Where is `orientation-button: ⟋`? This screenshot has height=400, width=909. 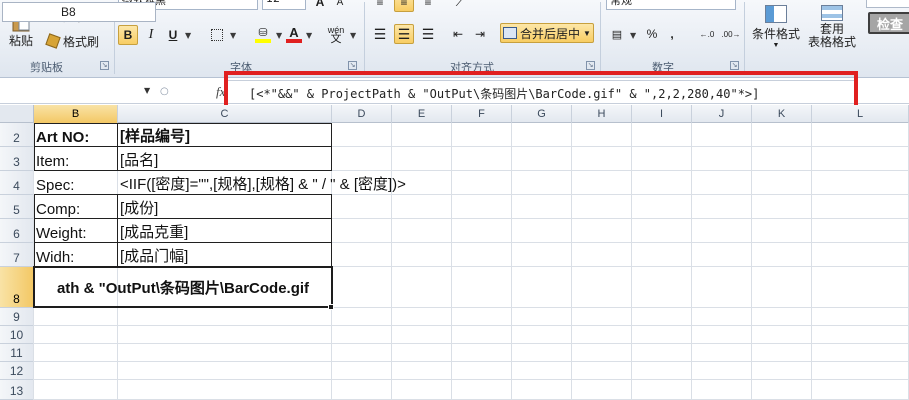
orientation-button: ⟋ is located at coordinates (460, 6).